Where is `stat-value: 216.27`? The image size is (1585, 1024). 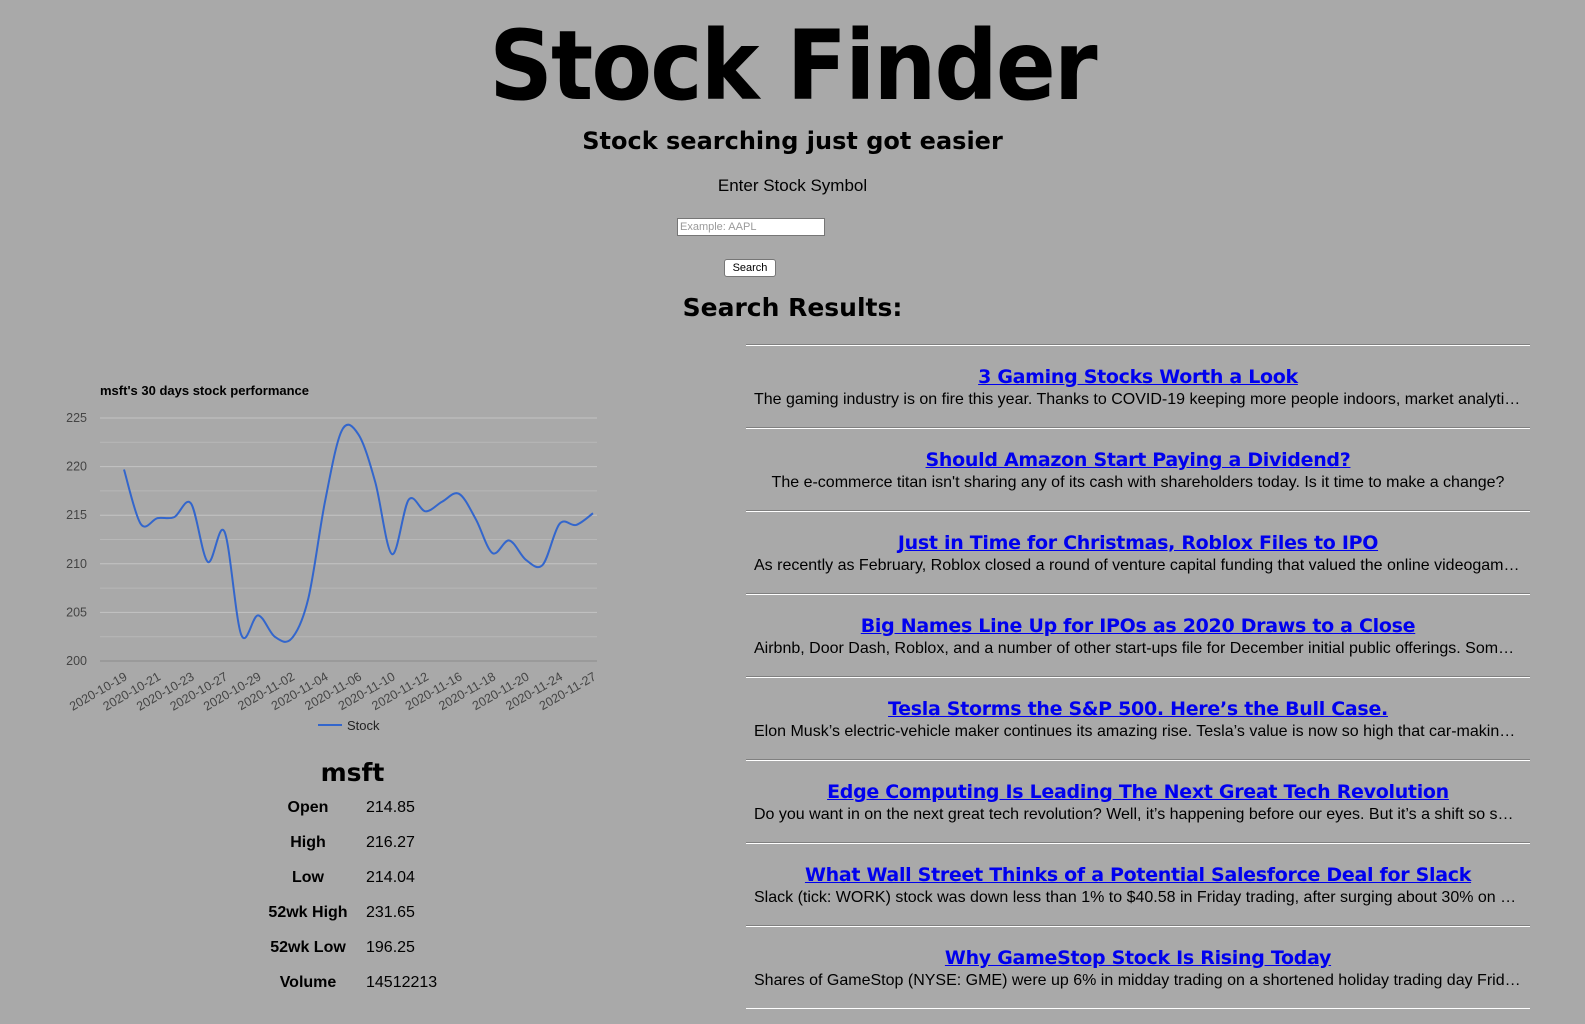
stat-value: 216.27 is located at coordinates (390, 842).